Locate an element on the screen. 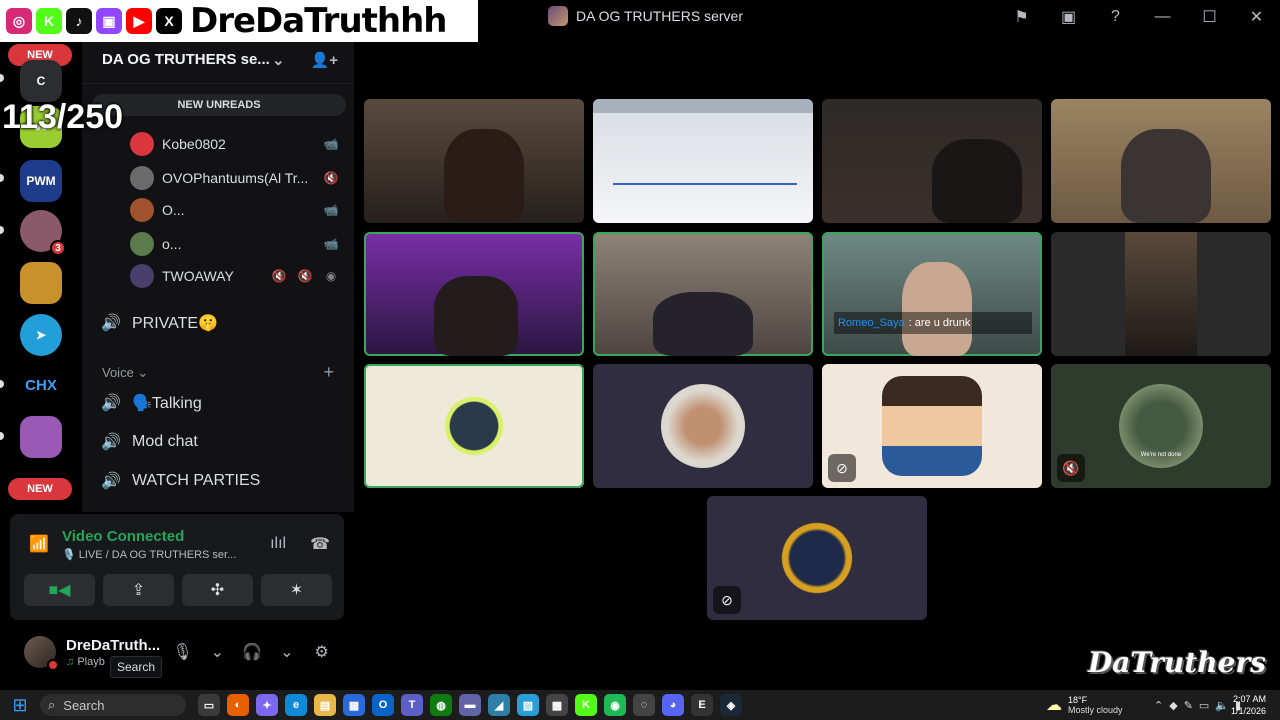  noise-suppression-icon: ılıl is located at coordinates (278, 544).